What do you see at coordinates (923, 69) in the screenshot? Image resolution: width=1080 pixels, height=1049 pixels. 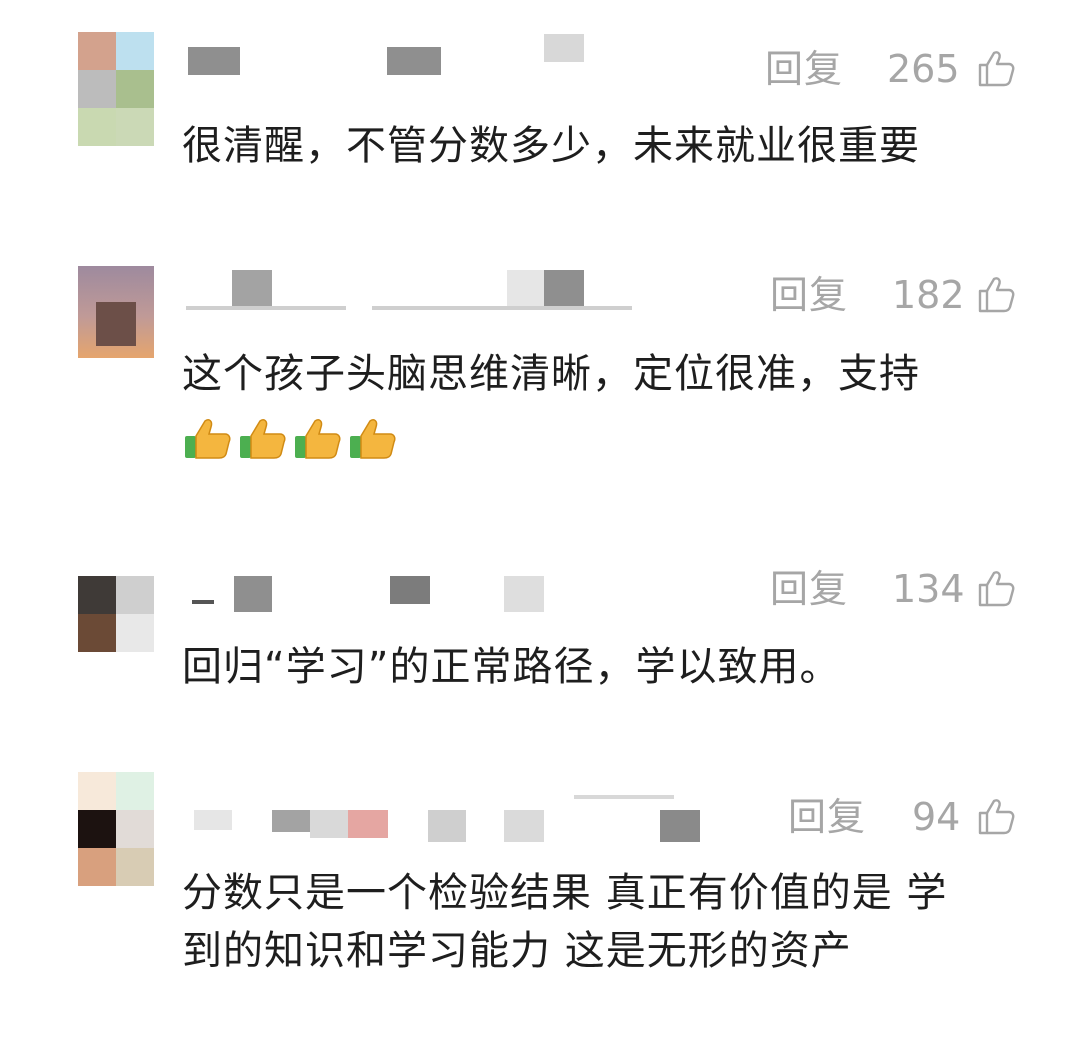 I see `like-count: 265` at bounding box center [923, 69].